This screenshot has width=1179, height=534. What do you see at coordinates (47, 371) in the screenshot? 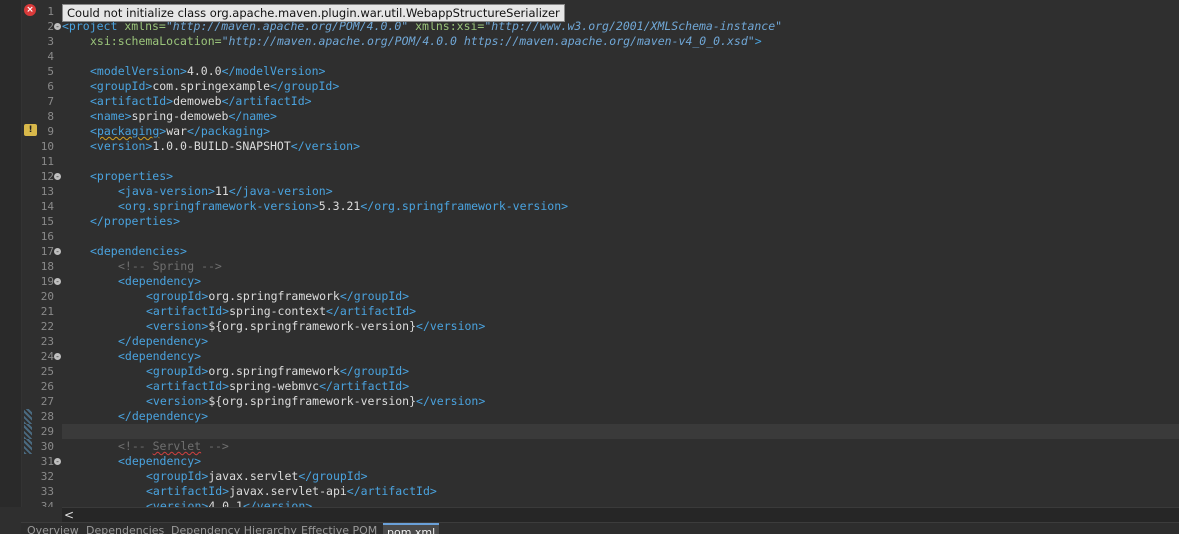
I see `line-number: 25` at bounding box center [47, 371].